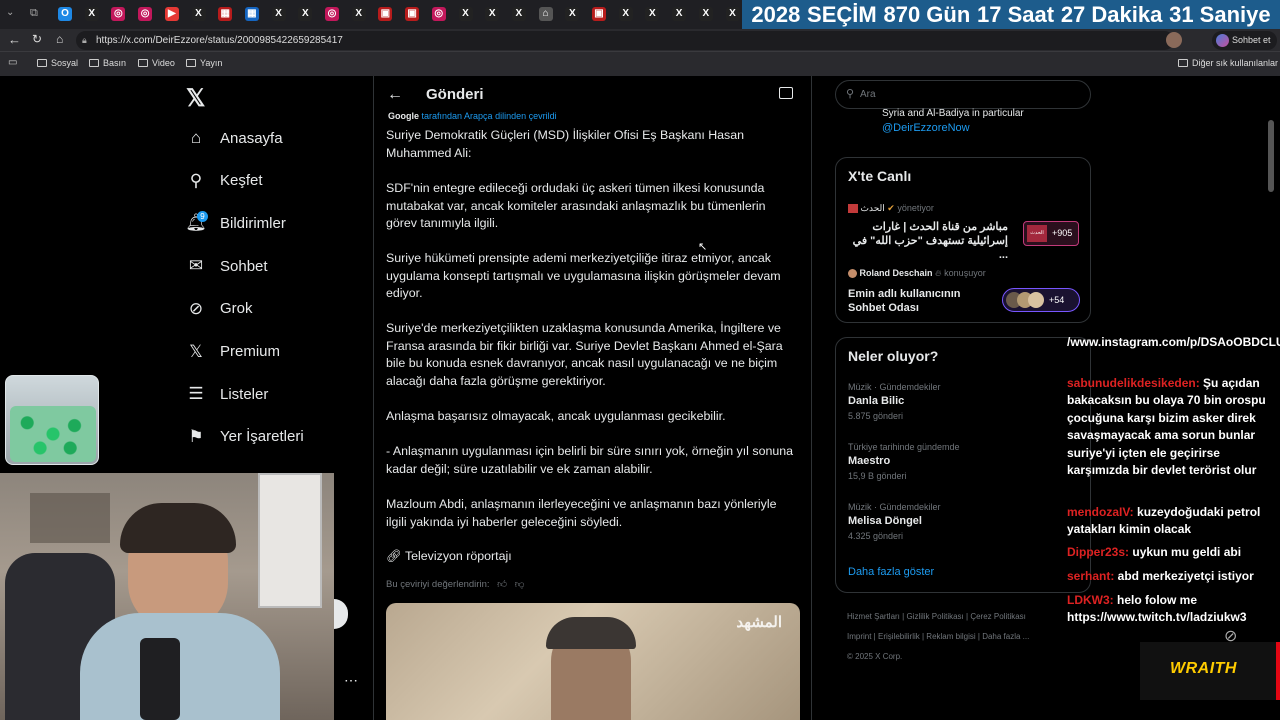 The height and width of the screenshot is (720, 1280). Describe the element at coordinates (899, 636) in the screenshot. I see `footer-link: Erişilebilirlik` at that location.